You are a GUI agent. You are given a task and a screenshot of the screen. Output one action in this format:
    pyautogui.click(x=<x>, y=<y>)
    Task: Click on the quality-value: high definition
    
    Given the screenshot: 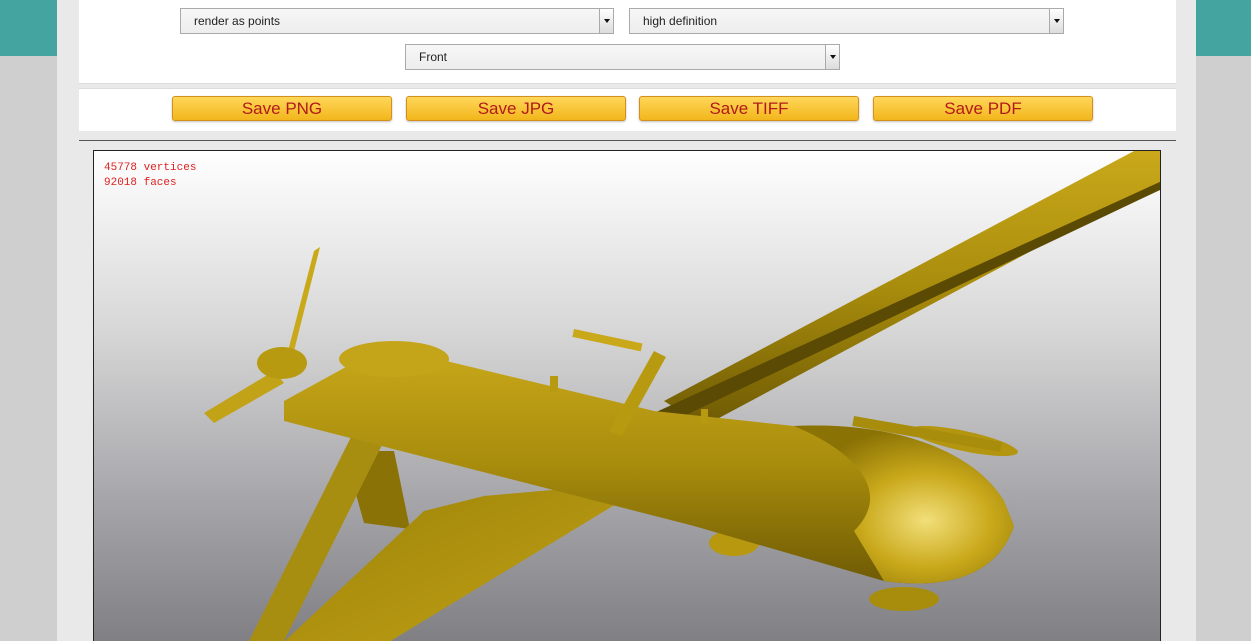 What is the action you would take?
    pyautogui.click(x=680, y=21)
    